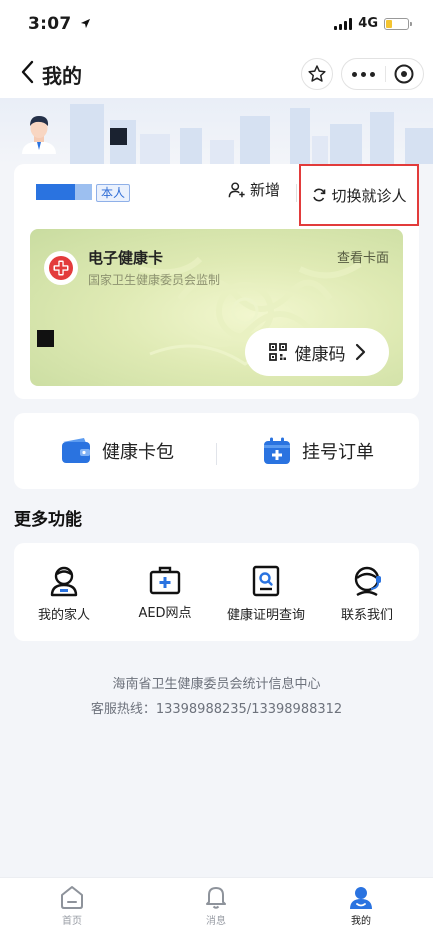 The height and width of the screenshot is (937, 433). Describe the element at coordinates (361, 921) in the screenshot. I see `tab-mine-label: 我的` at that location.